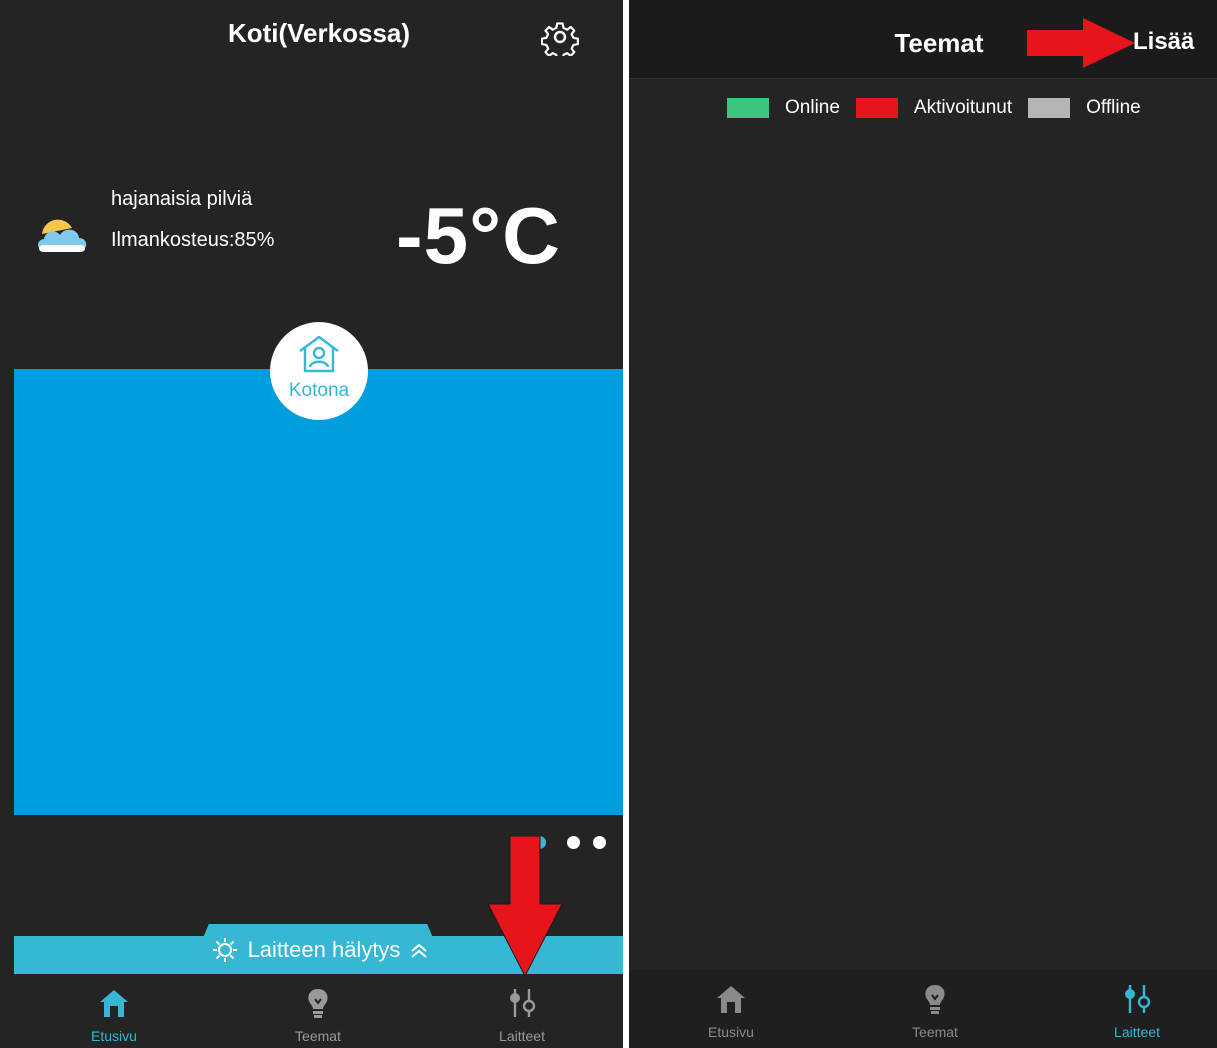  I want to click on legend-label-online: Online, so click(812, 107).